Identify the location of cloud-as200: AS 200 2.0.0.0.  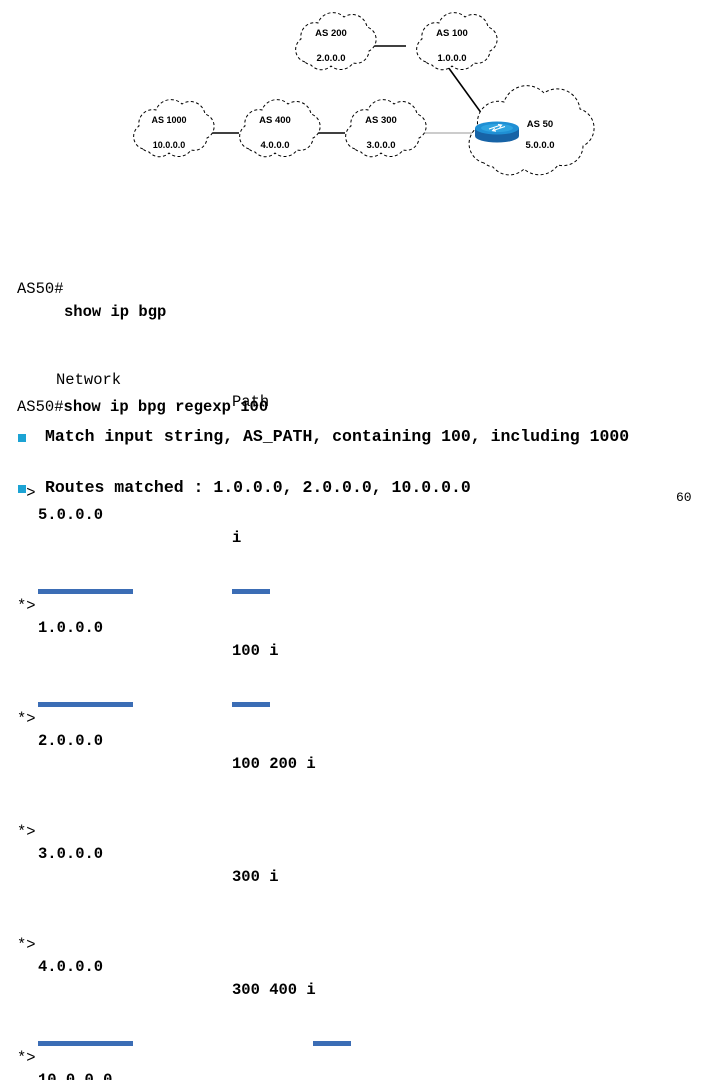
(336, 41).